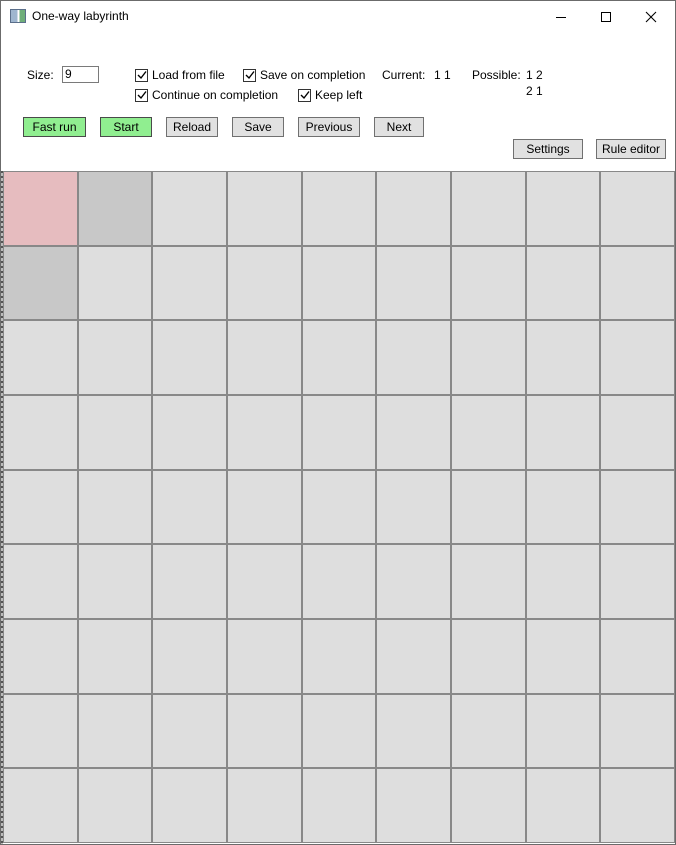  What do you see at coordinates (126, 127) in the screenshot?
I see `start-button: Start` at bounding box center [126, 127].